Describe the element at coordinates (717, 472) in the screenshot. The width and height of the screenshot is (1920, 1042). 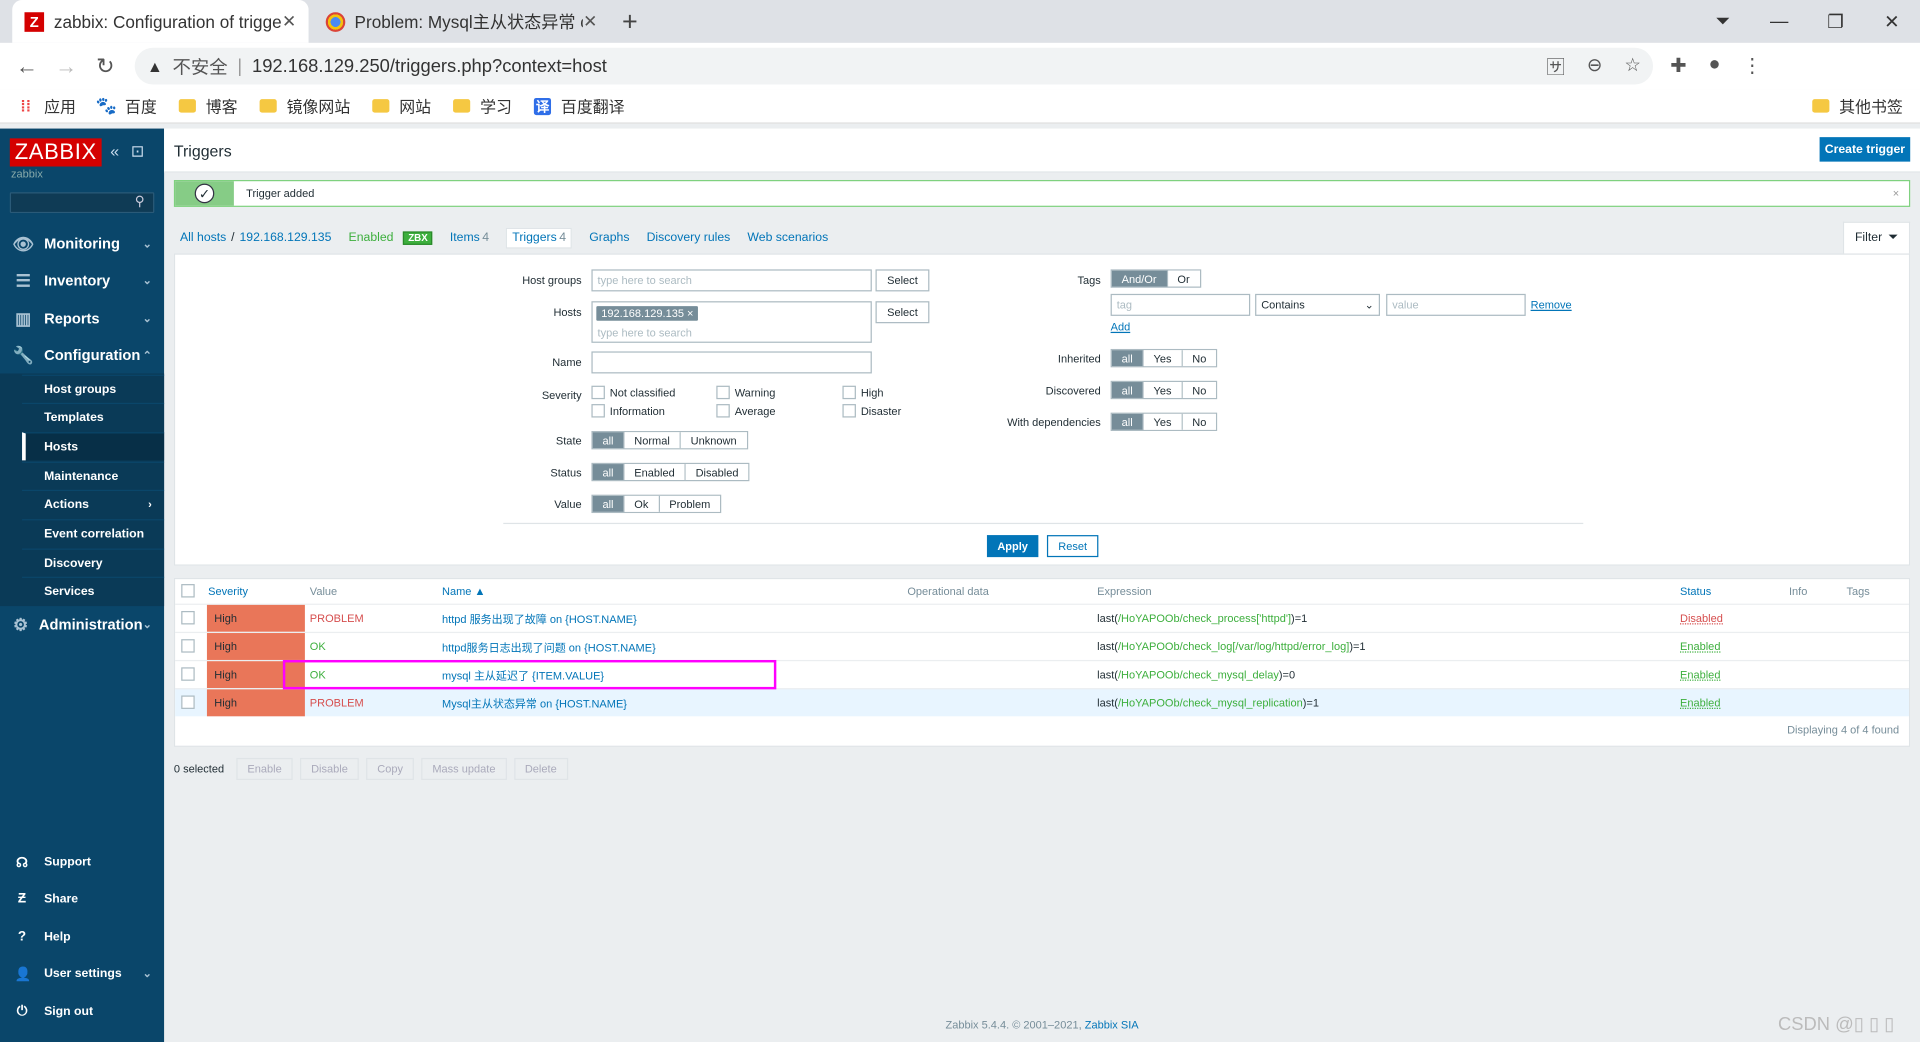
I see `status-disabled: Disabled` at that location.